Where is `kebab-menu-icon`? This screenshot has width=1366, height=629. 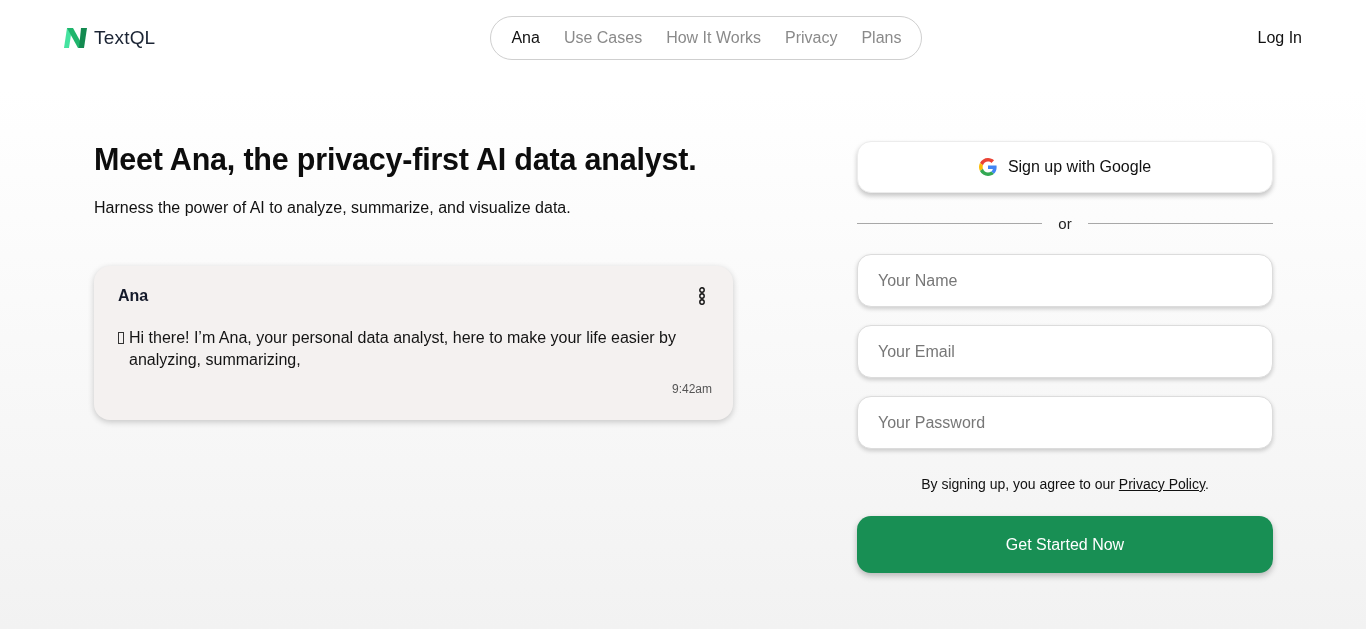 kebab-menu-icon is located at coordinates (702, 296).